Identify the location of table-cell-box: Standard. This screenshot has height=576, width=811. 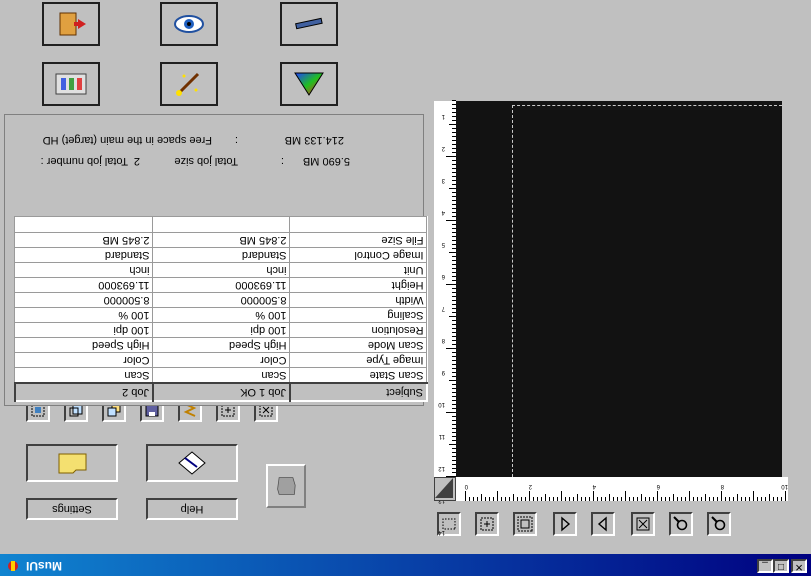
(221, 255).